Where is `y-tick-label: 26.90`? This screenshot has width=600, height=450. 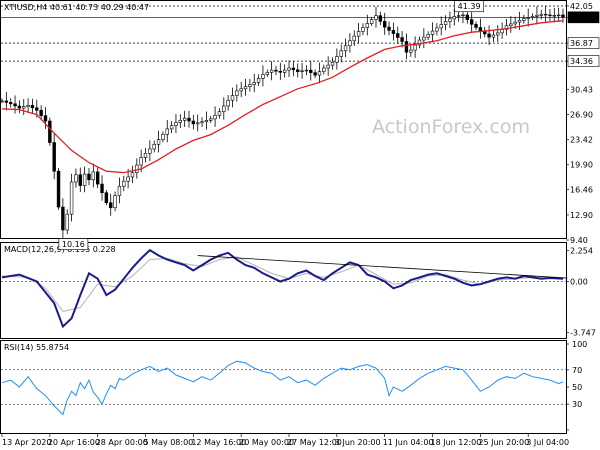
y-tick-label: 26.90 is located at coordinates (581, 115).